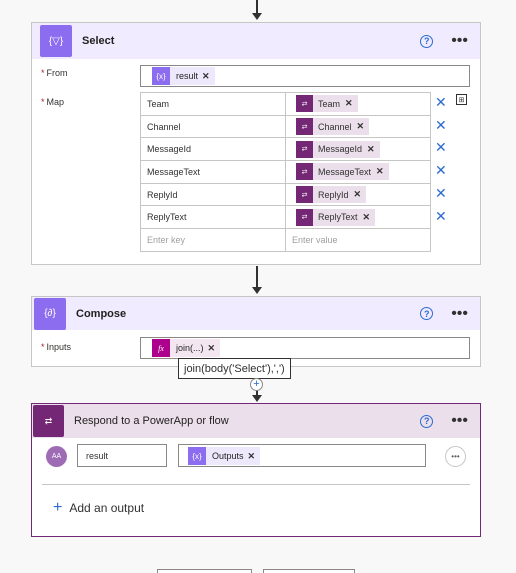  Describe the element at coordinates (56, 347) in the screenshot. I see `inputs-label: * Inputs` at that location.